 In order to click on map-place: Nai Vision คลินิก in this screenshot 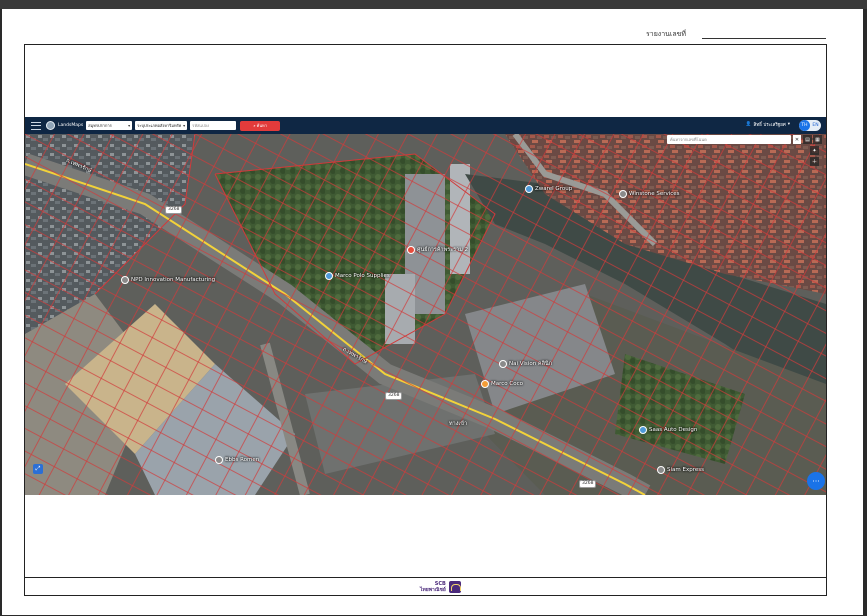, I will do `click(525, 364)`.